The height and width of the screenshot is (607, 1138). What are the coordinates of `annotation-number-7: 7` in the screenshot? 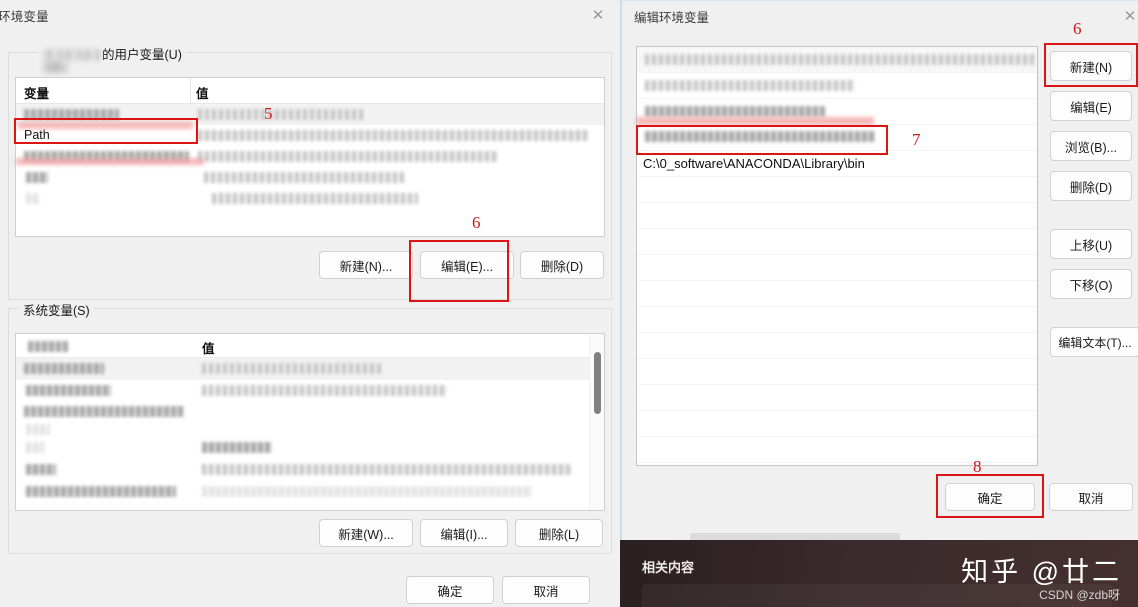 It's located at (916, 139).